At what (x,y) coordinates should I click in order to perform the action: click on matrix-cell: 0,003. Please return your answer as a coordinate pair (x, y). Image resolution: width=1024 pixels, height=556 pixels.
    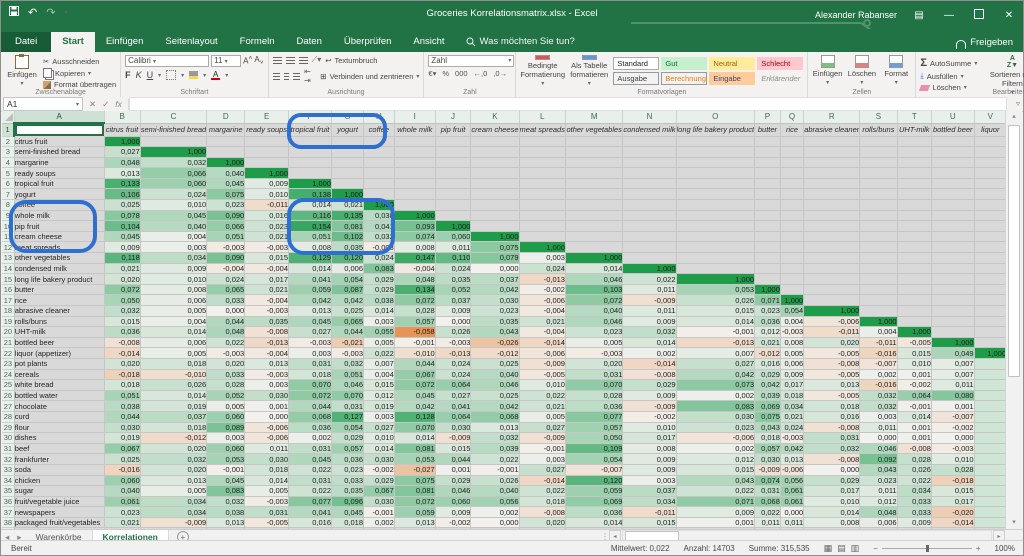
    Looking at the image, I should click on (379, 417).